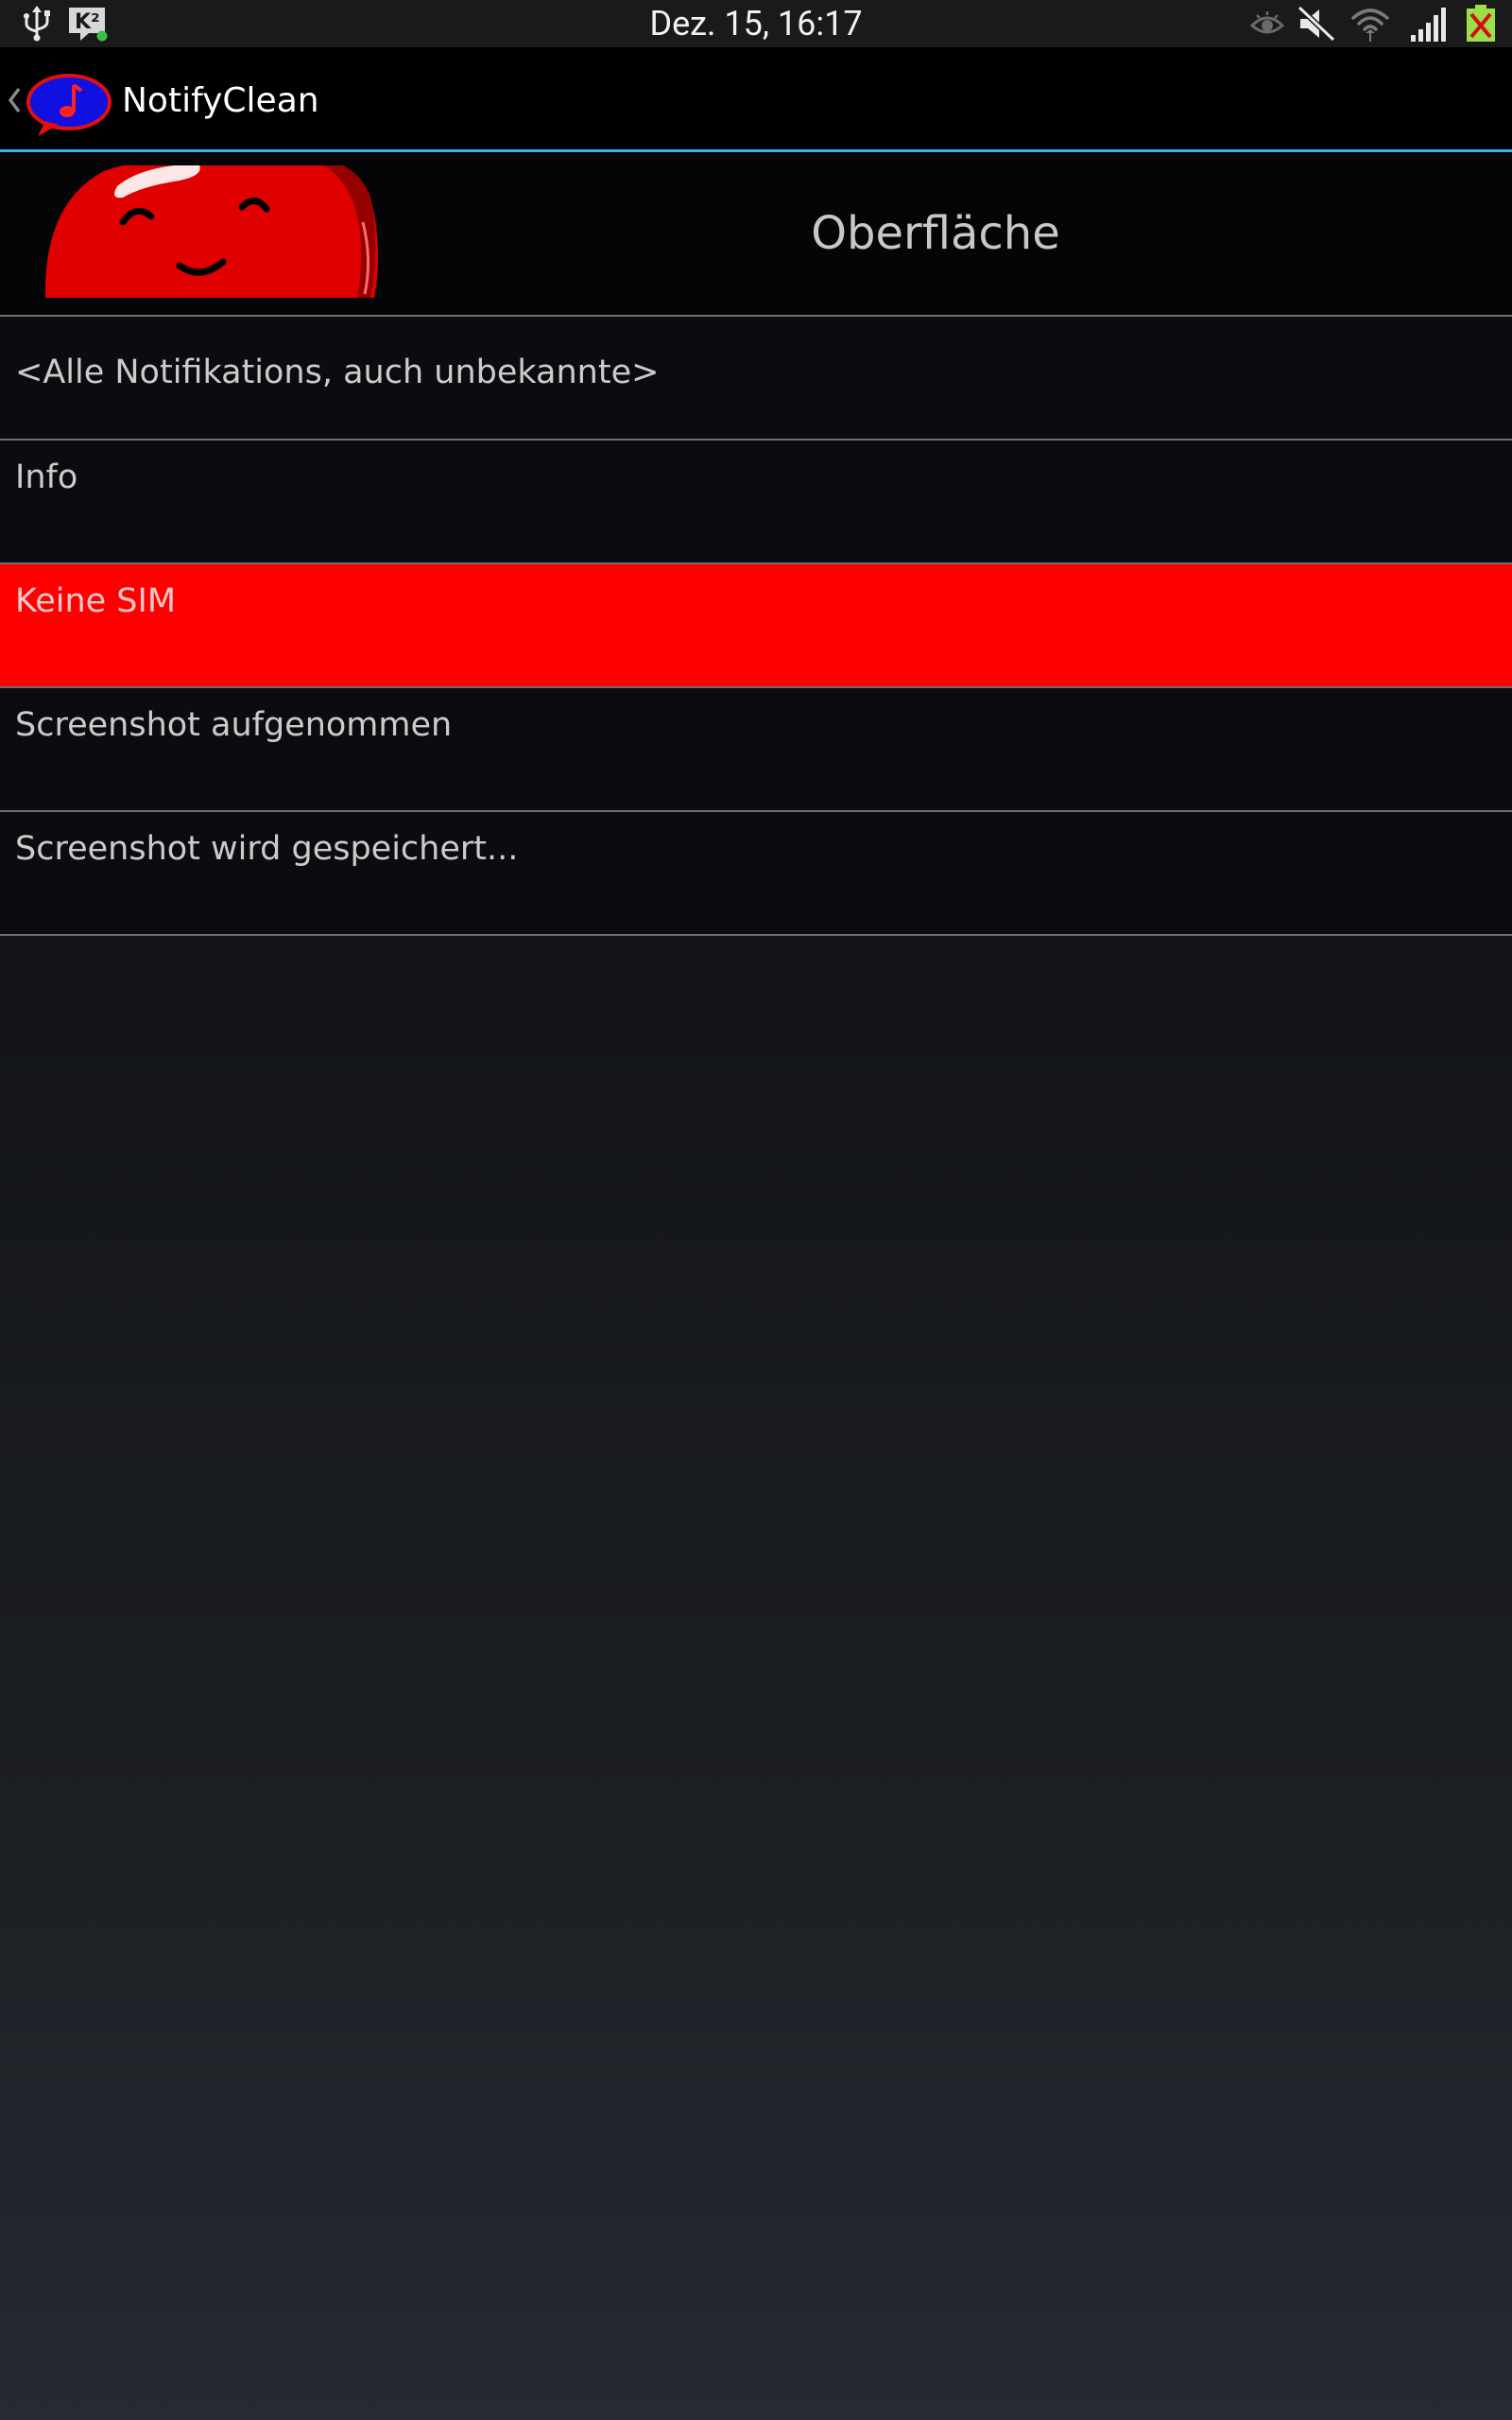 The height and width of the screenshot is (2420, 1512). What do you see at coordinates (1481, 24) in the screenshot?
I see `no-sim-icon` at bounding box center [1481, 24].